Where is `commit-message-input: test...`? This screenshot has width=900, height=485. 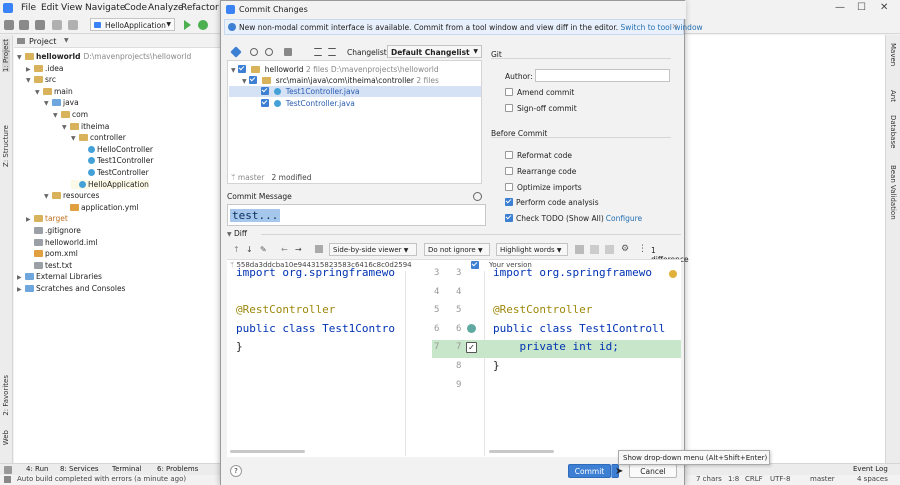
commit-message-input: test... is located at coordinates (356, 215).